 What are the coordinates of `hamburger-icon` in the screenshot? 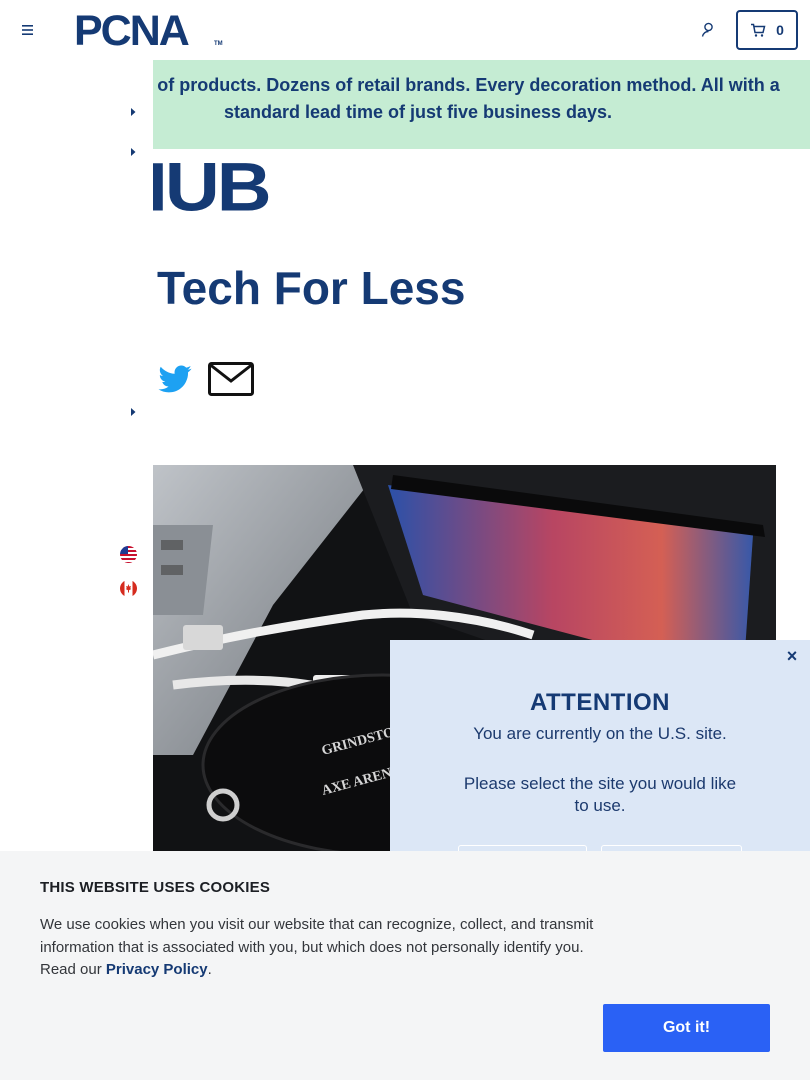 It's located at (27, 30).